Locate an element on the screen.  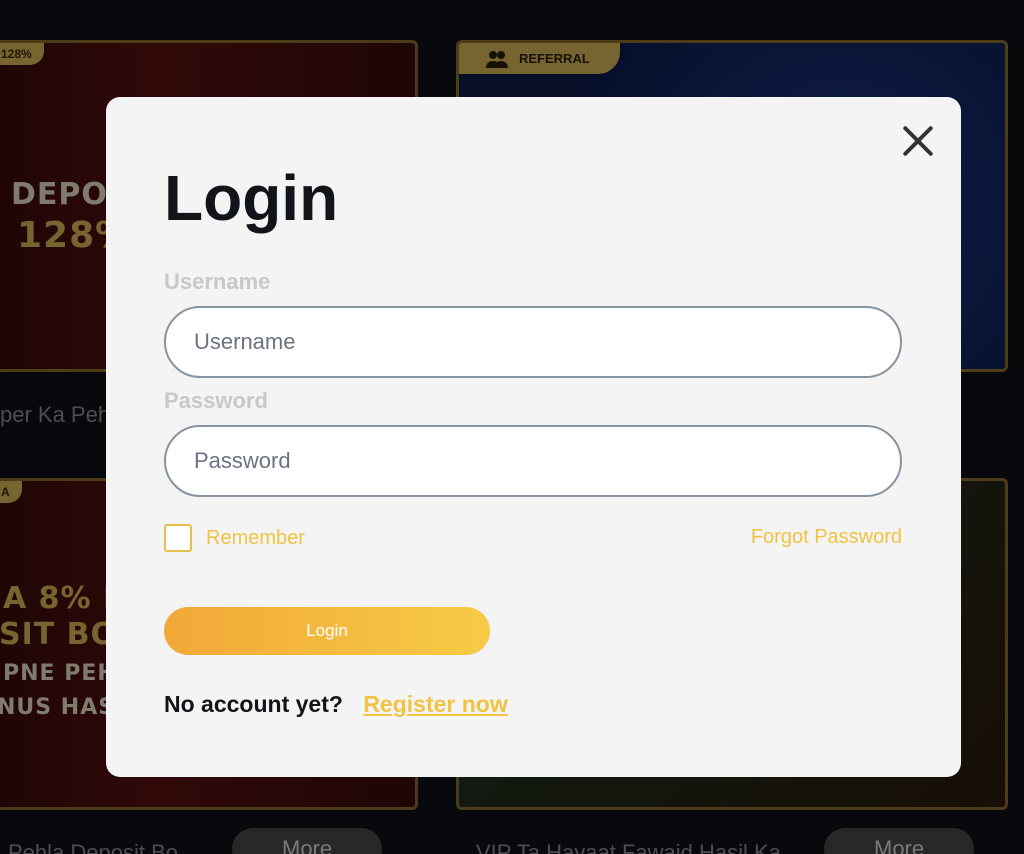
remember-label: Remember is located at coordinates (255, 537).